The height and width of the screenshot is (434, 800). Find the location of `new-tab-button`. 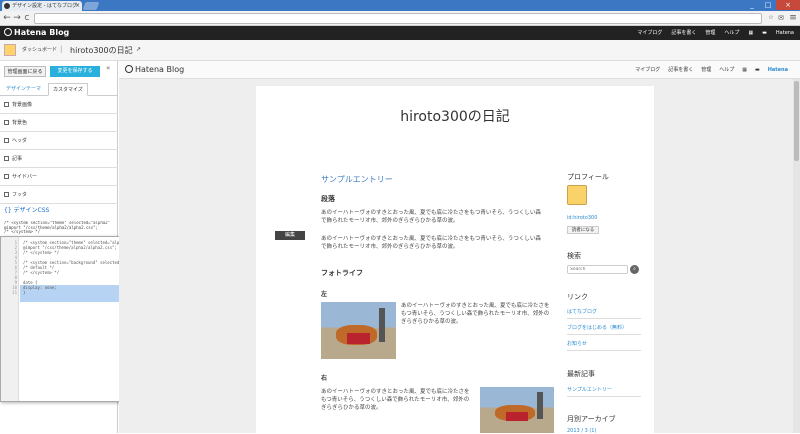

new-tab-button is located at coordinates (91, 6).